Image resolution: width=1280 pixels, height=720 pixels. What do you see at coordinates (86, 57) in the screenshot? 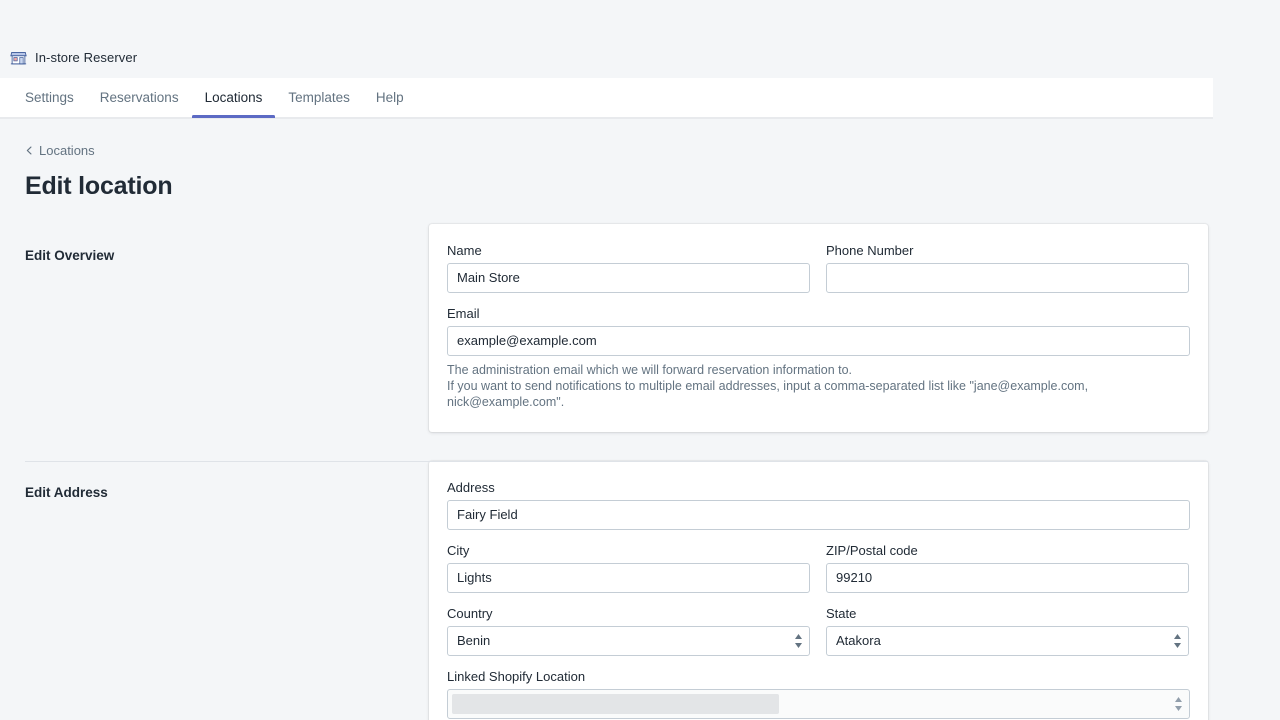
I see `app-title-label: In-store Reserver` at bounding box center [86, 57].